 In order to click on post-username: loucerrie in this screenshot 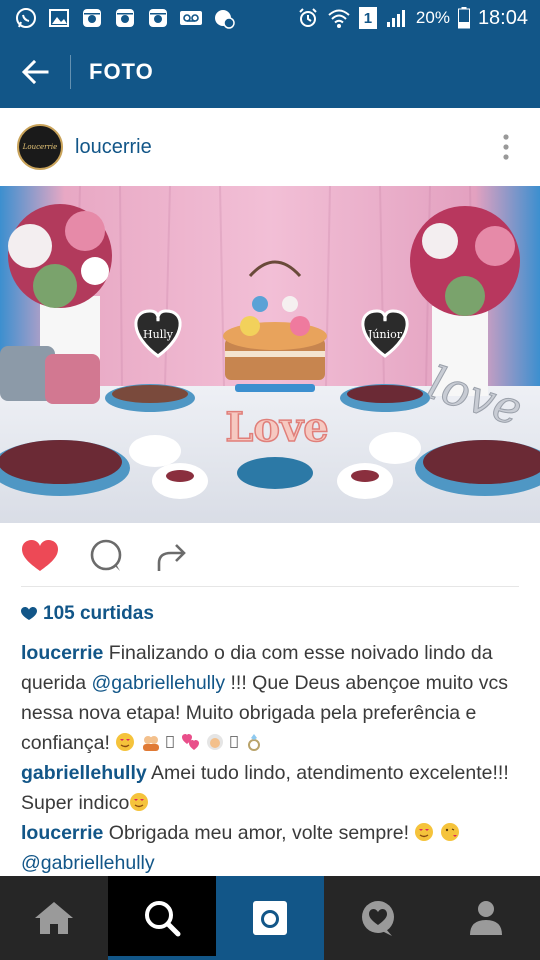, I will do `click(113, 147)`.